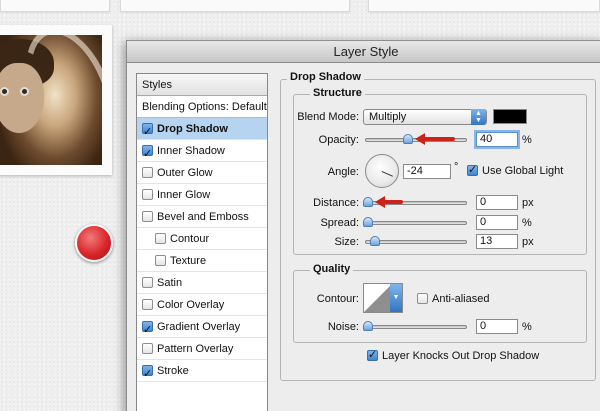  Describe the element at coordinates (188, 261) in the screenshot. I see `style-item-label: Texture` at that location.